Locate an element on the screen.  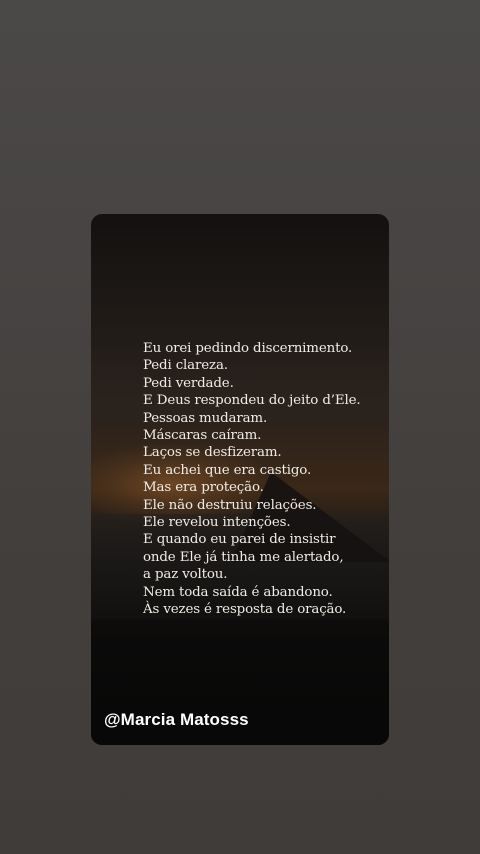
poem-line: Laços se desfizeram. is located at coordinates (212, 453).